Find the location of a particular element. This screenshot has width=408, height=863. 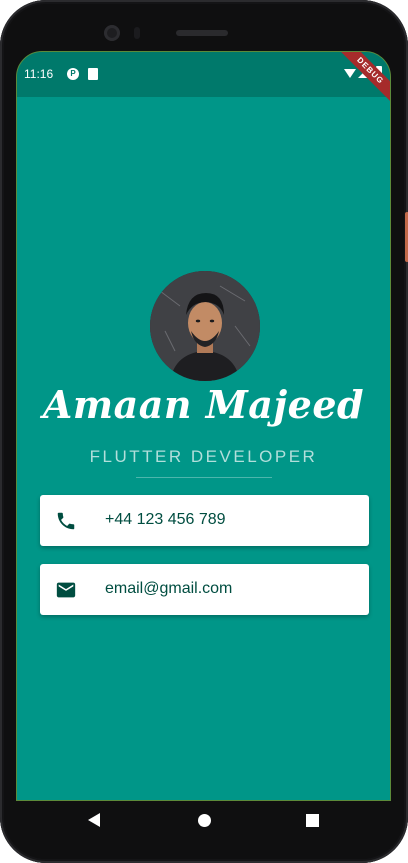

divider is located at coordinates (204, 477).